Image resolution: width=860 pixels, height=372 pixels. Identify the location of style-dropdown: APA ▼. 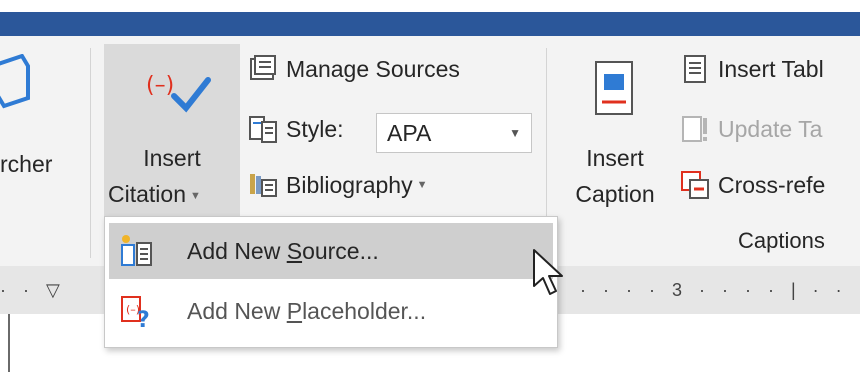
(454, 133).